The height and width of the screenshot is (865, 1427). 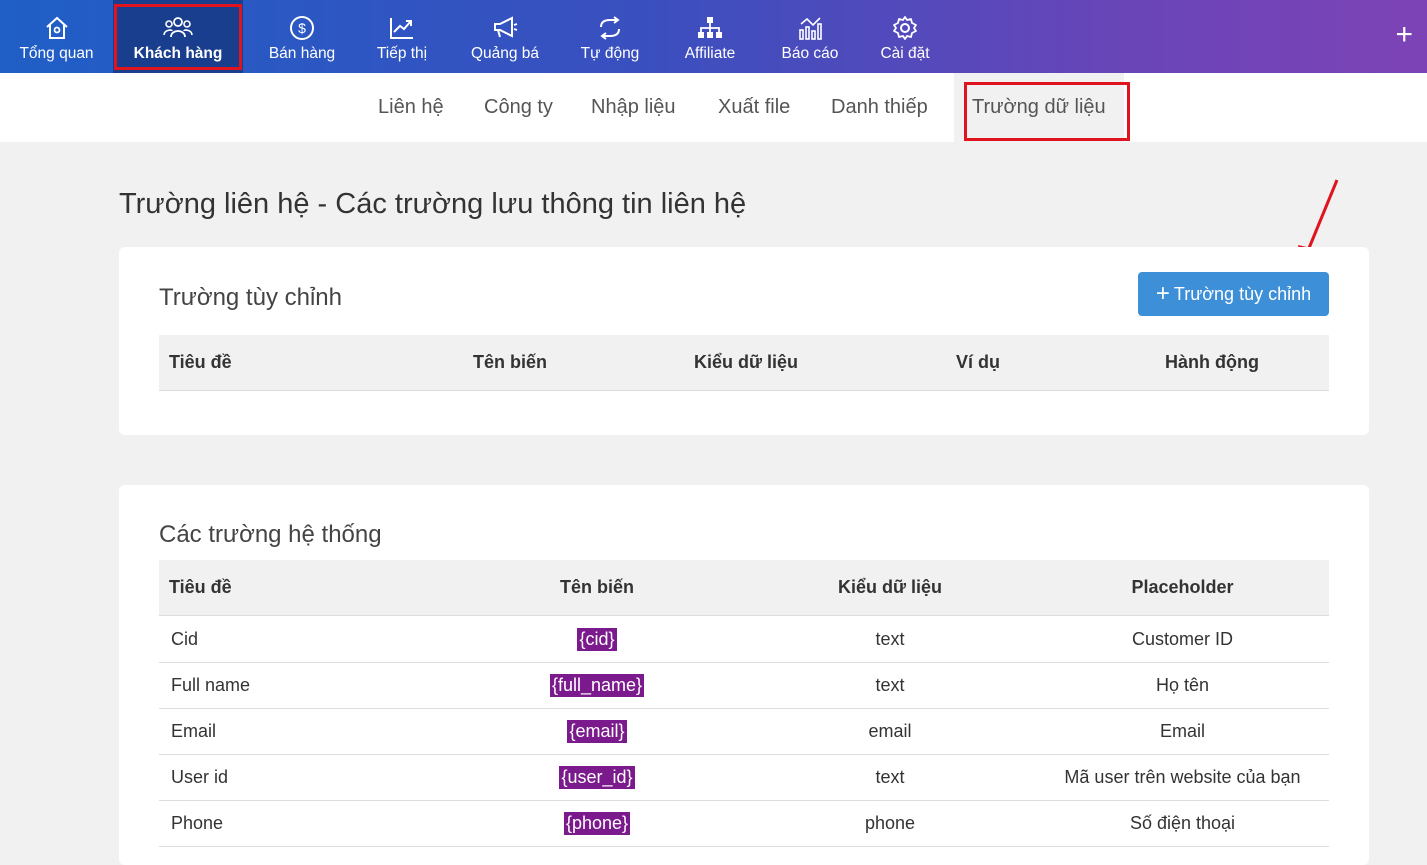 What do you see at coordinates (1242, 293) in the screenshot?
I see `add-button-label: Trường tùy chỉnh` at bounding box center [1242, 293].